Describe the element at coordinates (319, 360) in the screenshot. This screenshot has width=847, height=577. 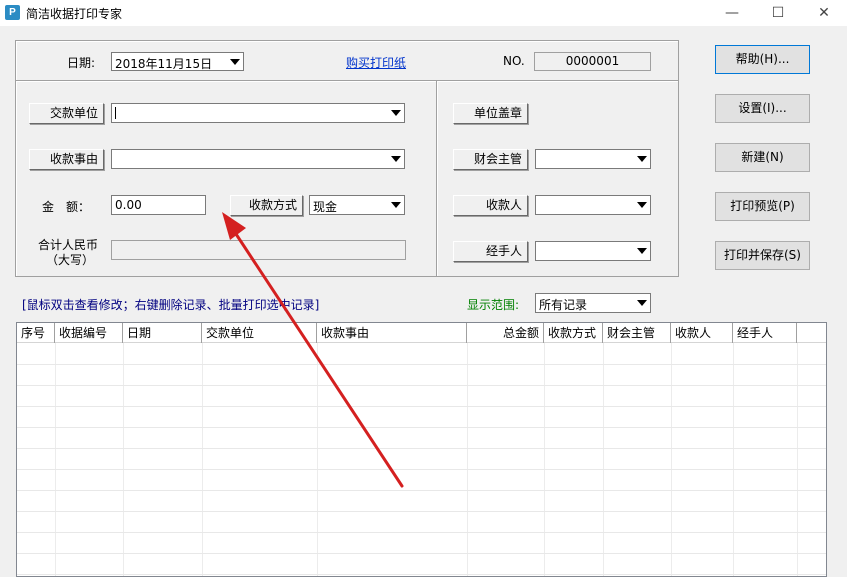
I see `arrow-shaft` at that location.